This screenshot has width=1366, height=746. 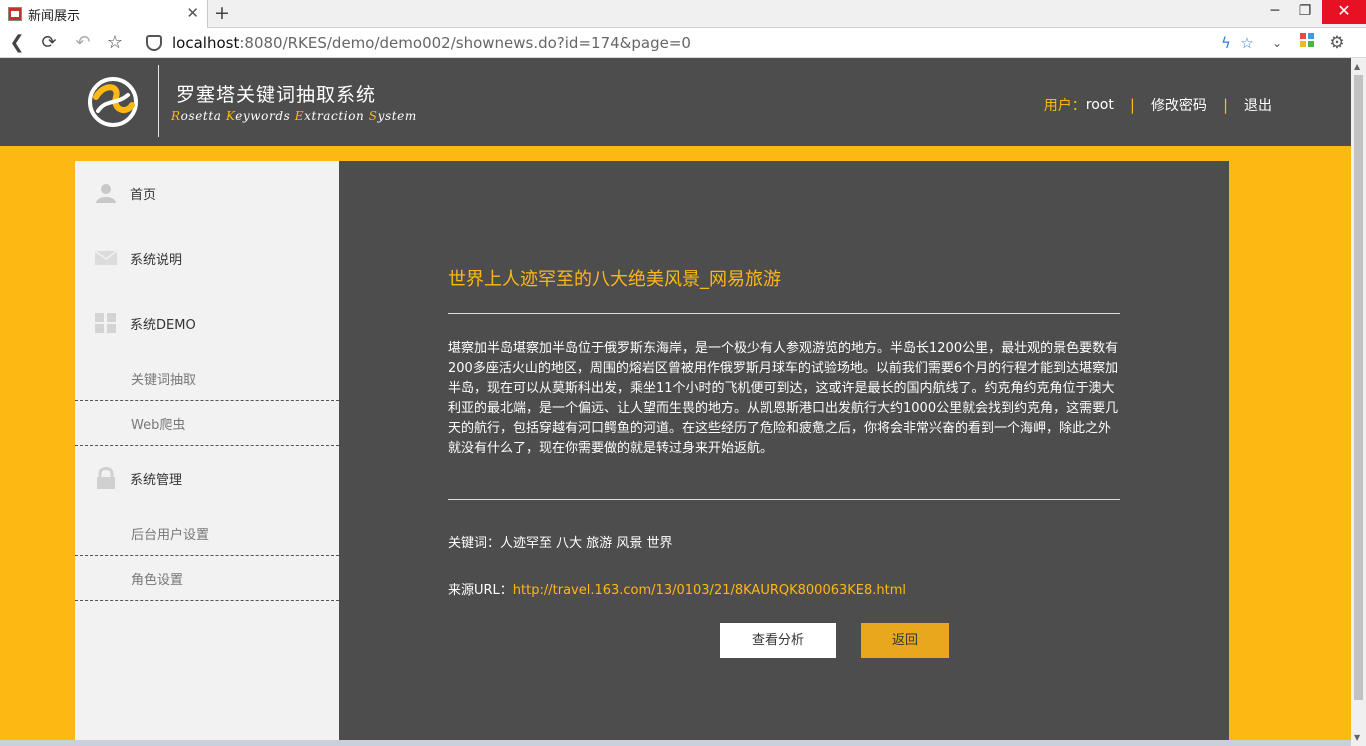 What do you see at coordinates (156, 260) in the screenshot?
I see `sidebar-item-label: 系统说明` at bounding box center [156, 260].